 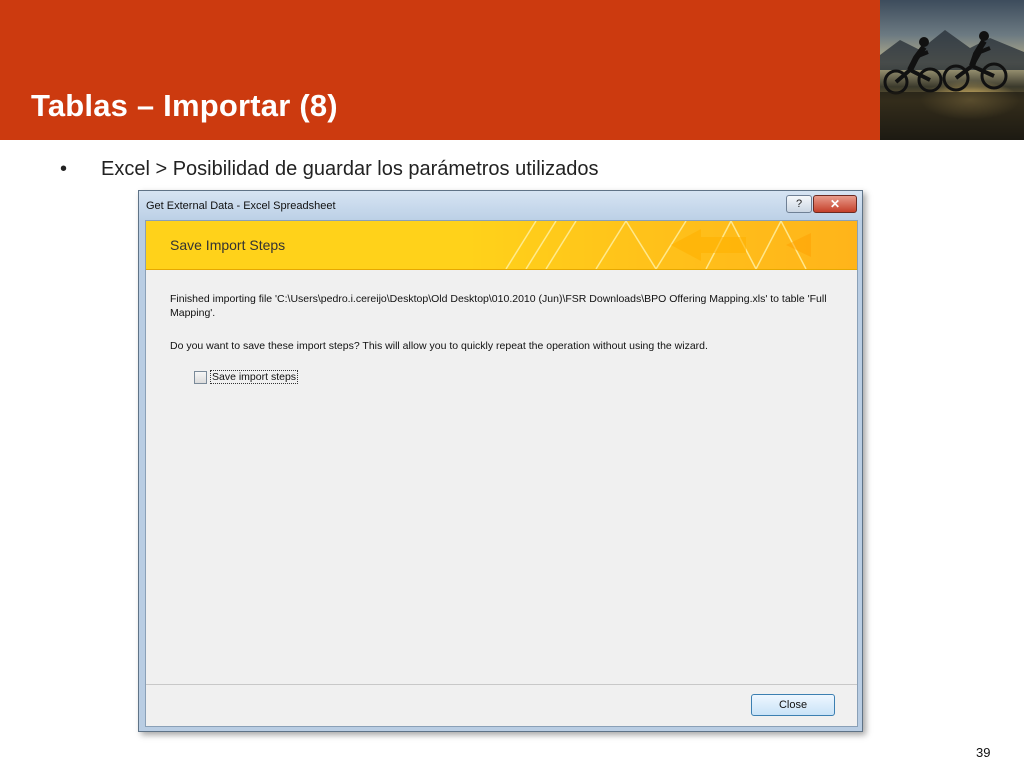 What do you see at coordinates (241, 206) in the screenshot?
I see `dialog-title: Get External Data - Excel Spreadsheet` at bounding box center [241, 206].